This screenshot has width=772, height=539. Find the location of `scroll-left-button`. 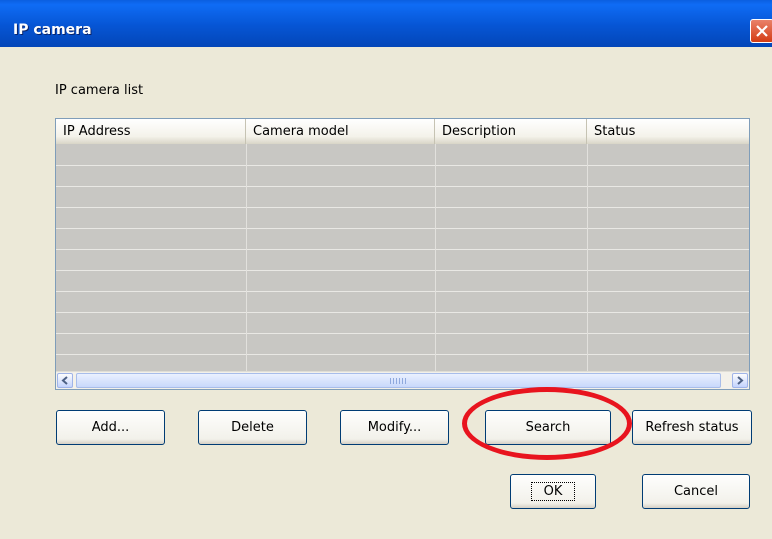

scroll-left-button is located at coordinates (65, 380).